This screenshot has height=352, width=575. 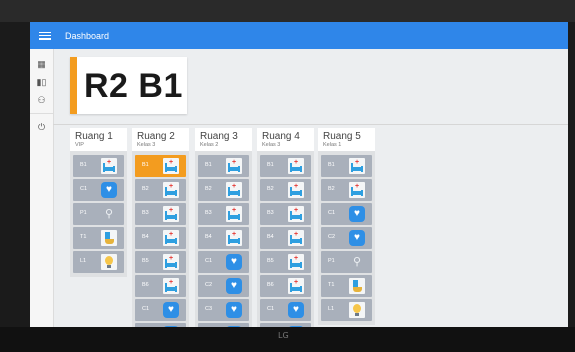 What do you see at coordinates (87, 35) in the screenshot?
I see `app-title: Dashboard` at bounding box center [87, 35].